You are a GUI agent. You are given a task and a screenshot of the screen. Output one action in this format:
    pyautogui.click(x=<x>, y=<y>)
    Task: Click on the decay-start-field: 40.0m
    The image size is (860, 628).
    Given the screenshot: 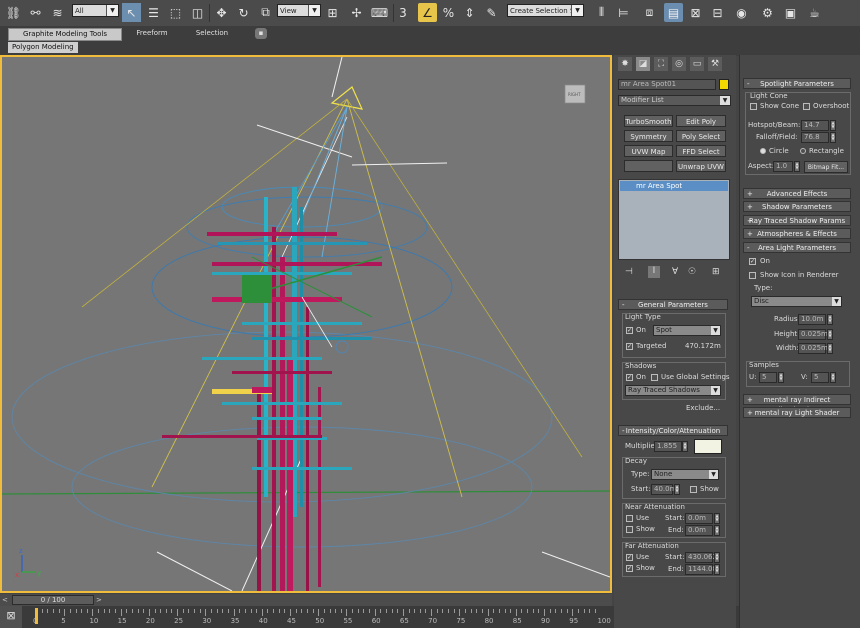 What is the action you would take?
    pyautogui.click(x=663, y=489)
    